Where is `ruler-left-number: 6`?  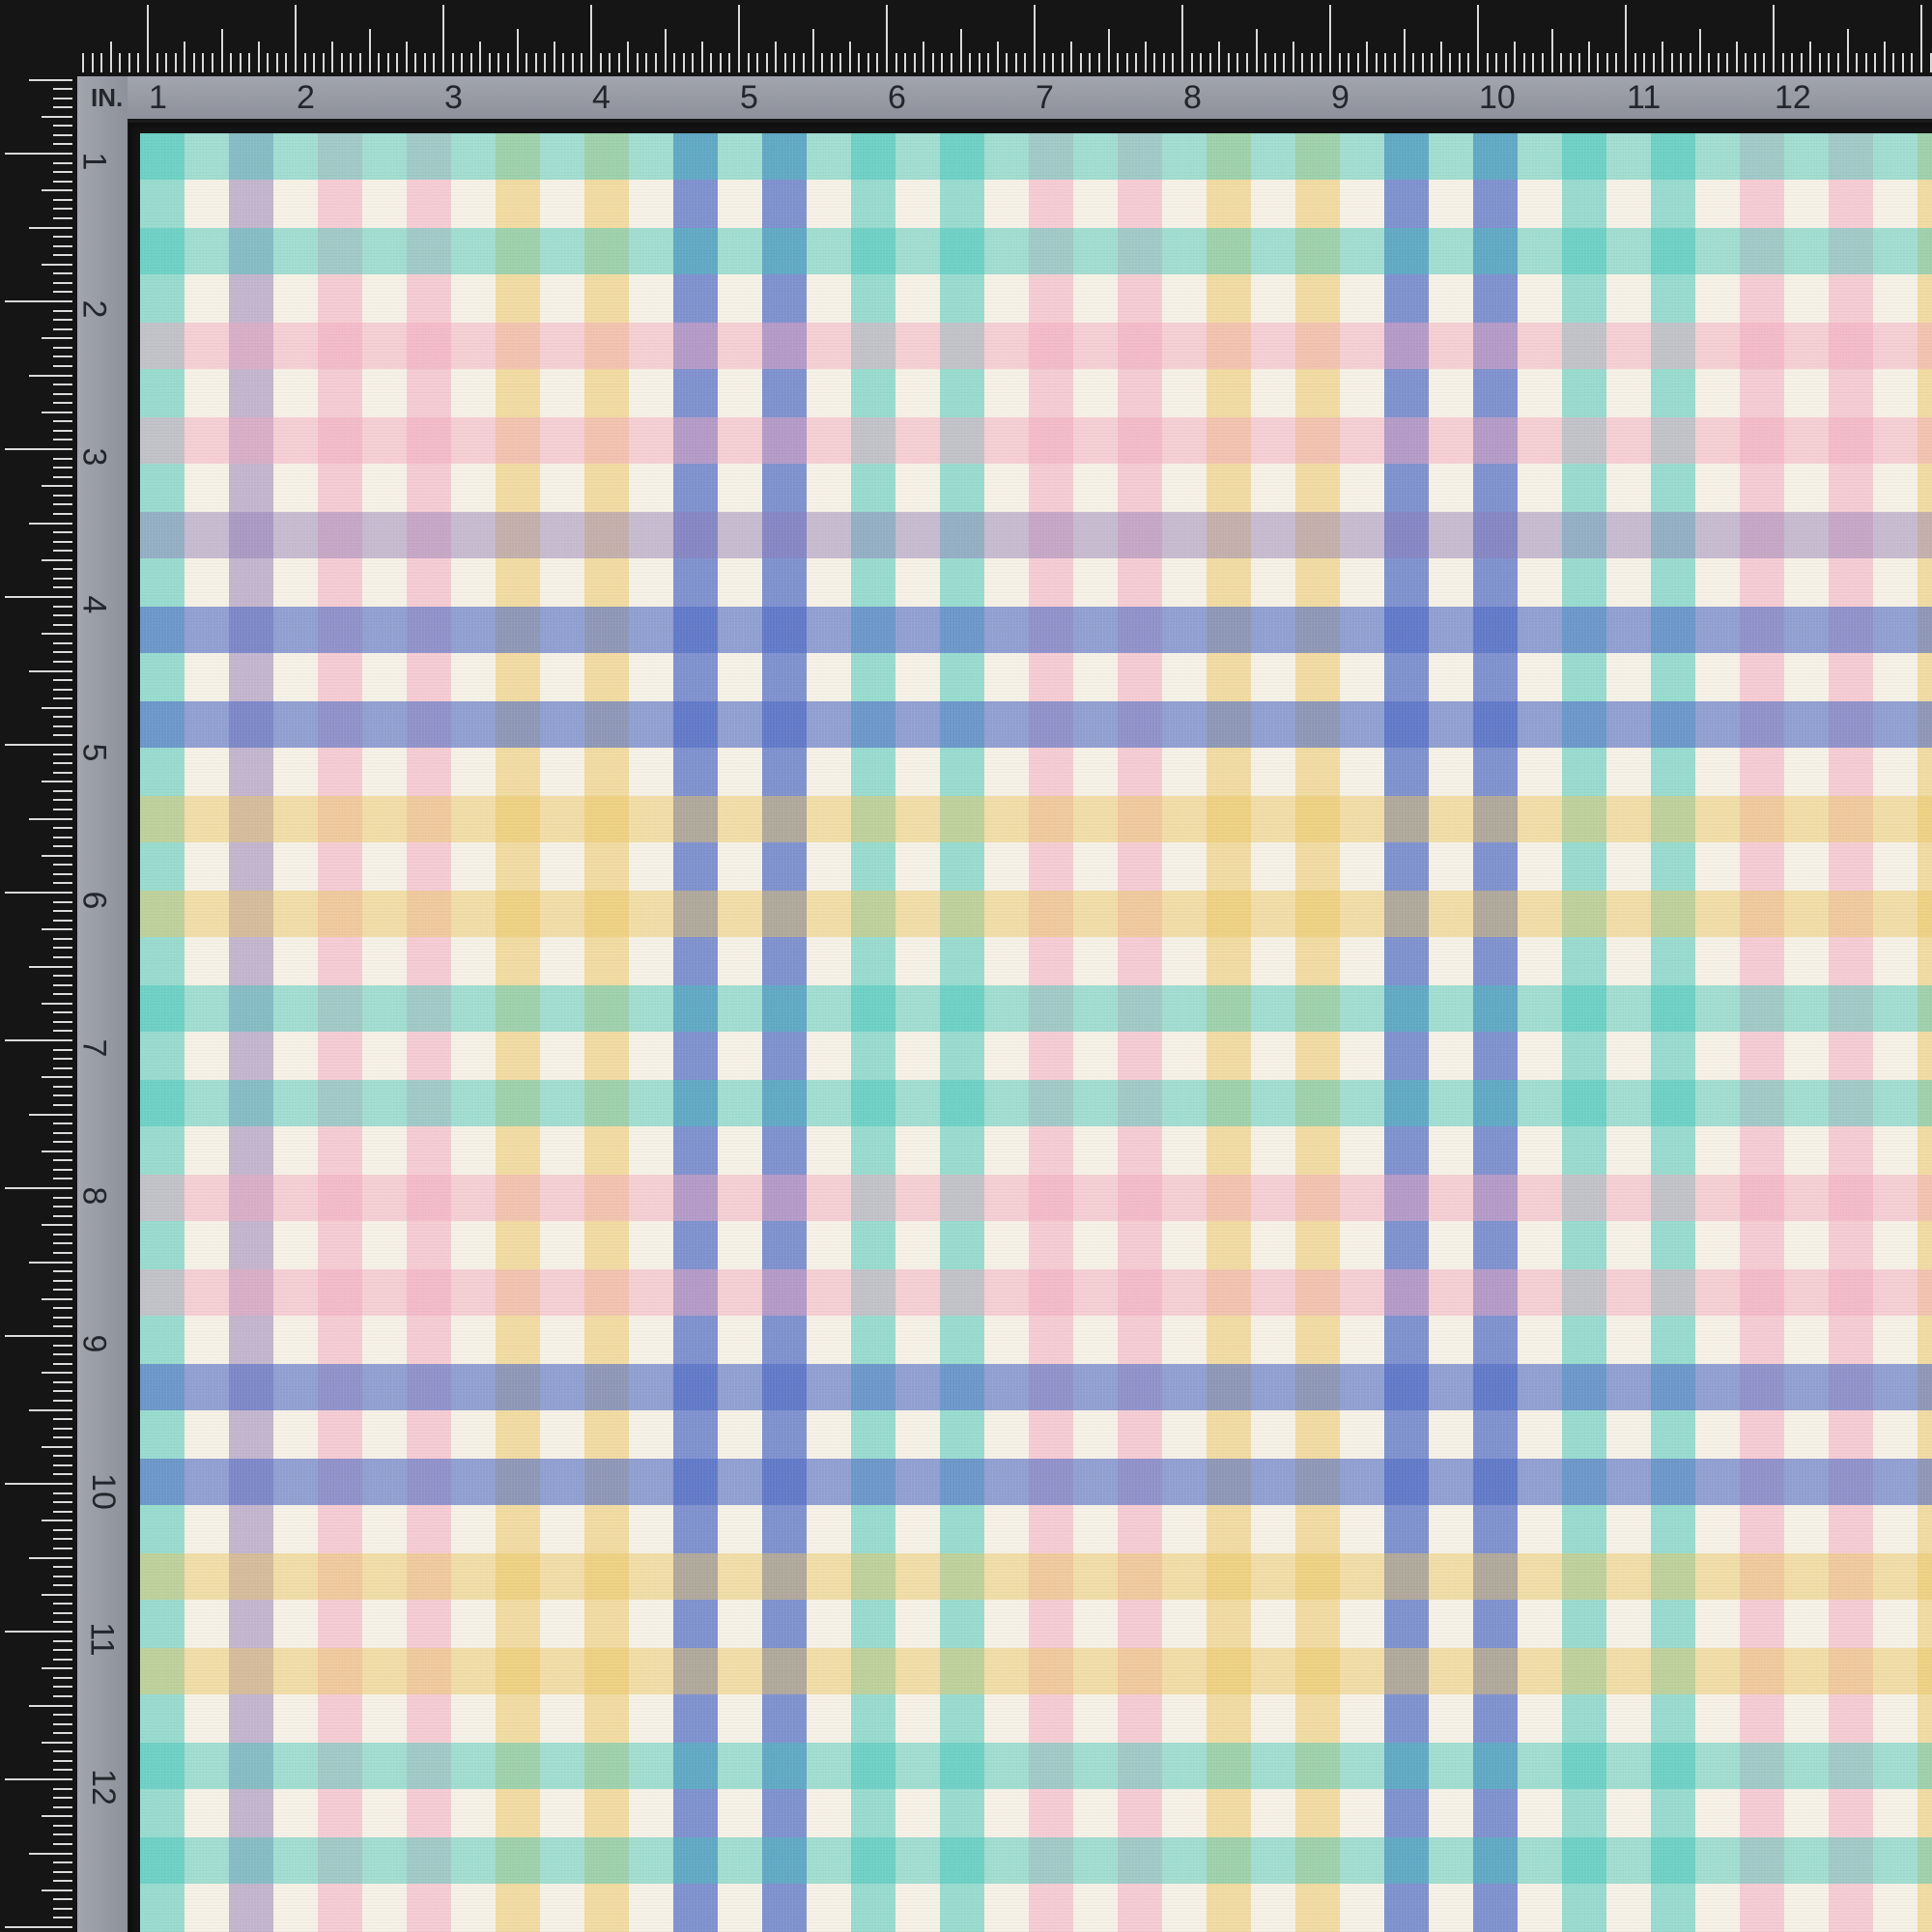 ruler-left-number: 6 is located at coordinates (94, 900).